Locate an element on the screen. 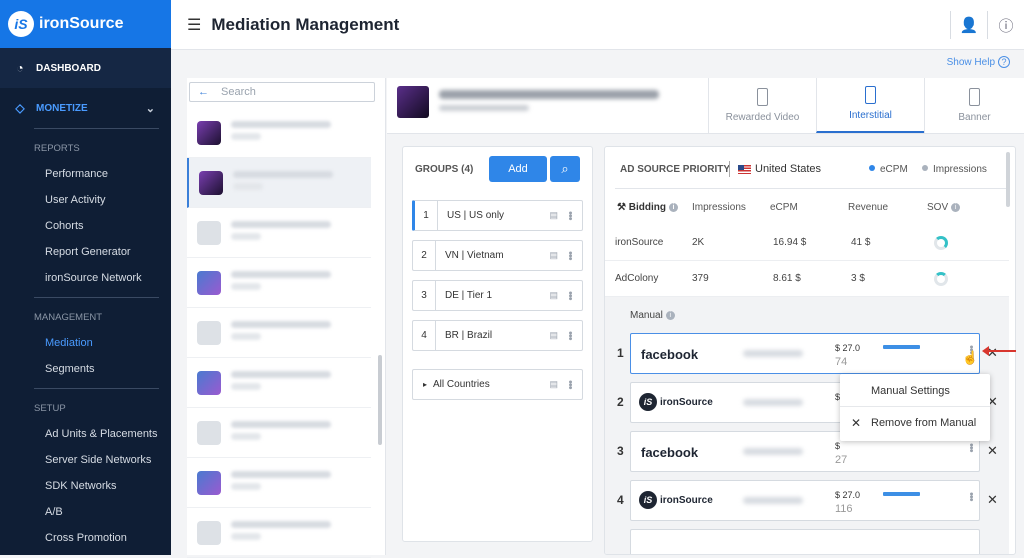 The image size is (1024, 558). sidebar-item-ab: A/B is located at coordinates (85, 512).